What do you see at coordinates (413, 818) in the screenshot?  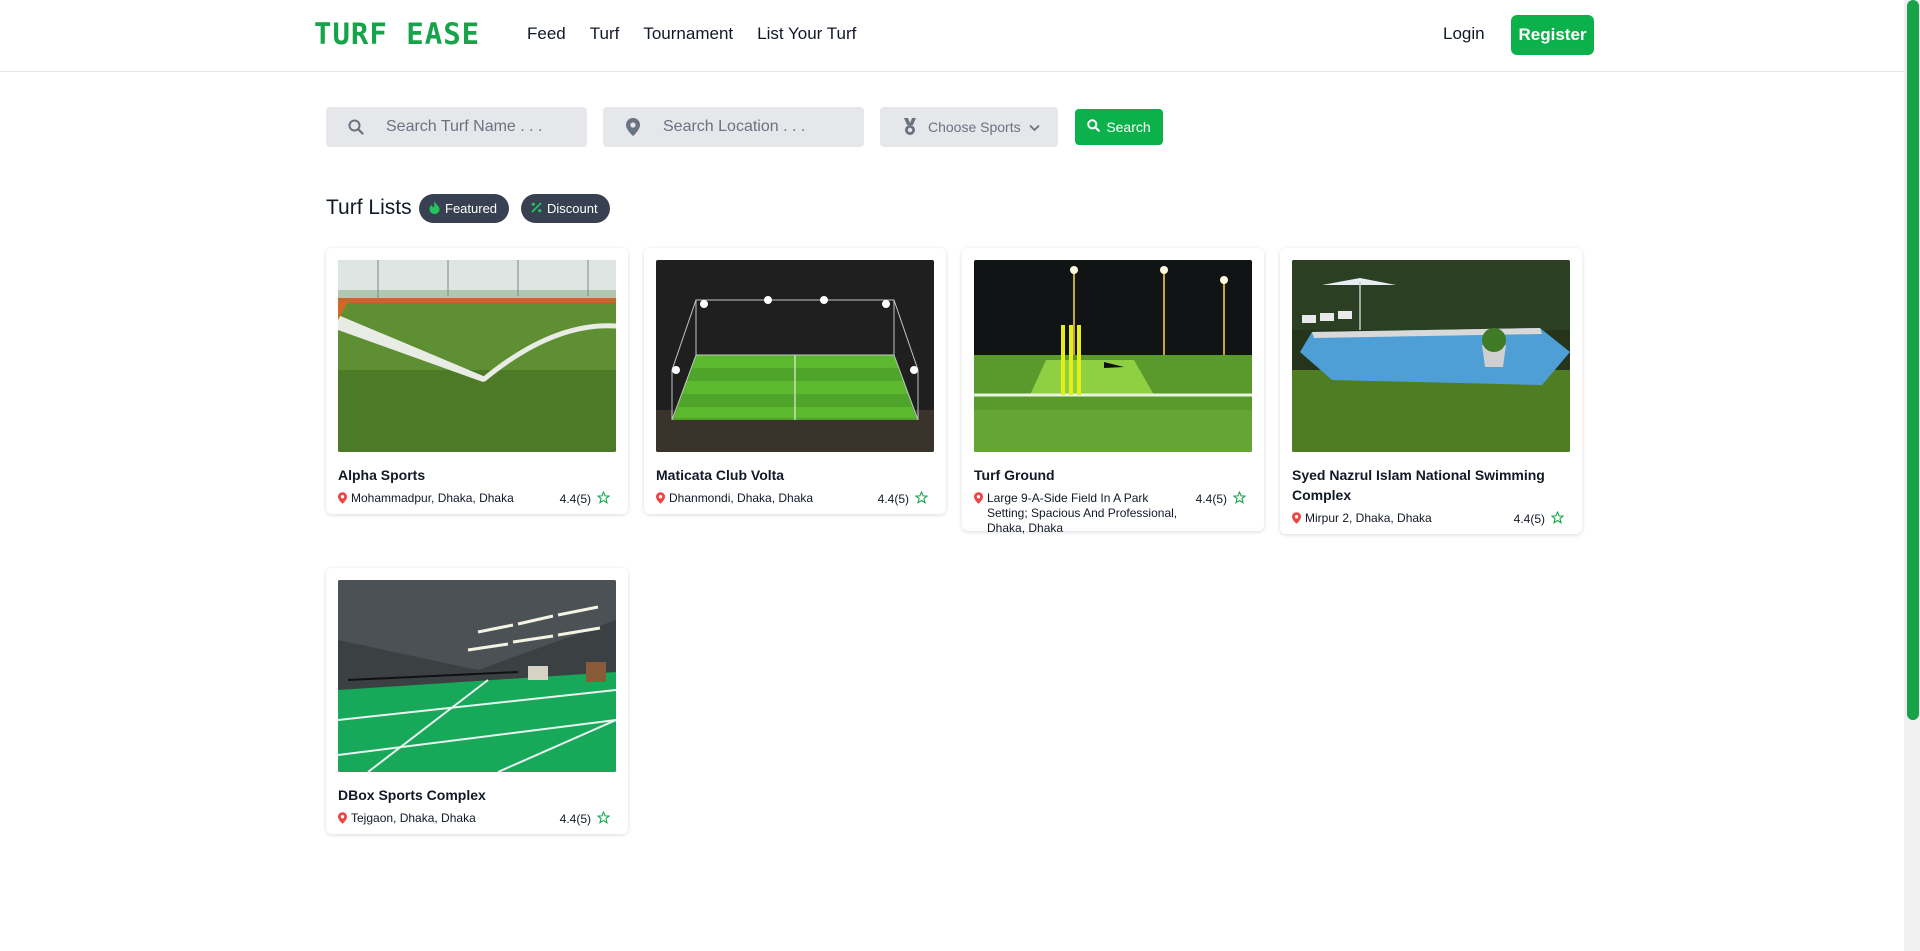 I see `turf-location-text: Tejgaon, Dhaka, Dhaka` at bounding box center [413, 818].